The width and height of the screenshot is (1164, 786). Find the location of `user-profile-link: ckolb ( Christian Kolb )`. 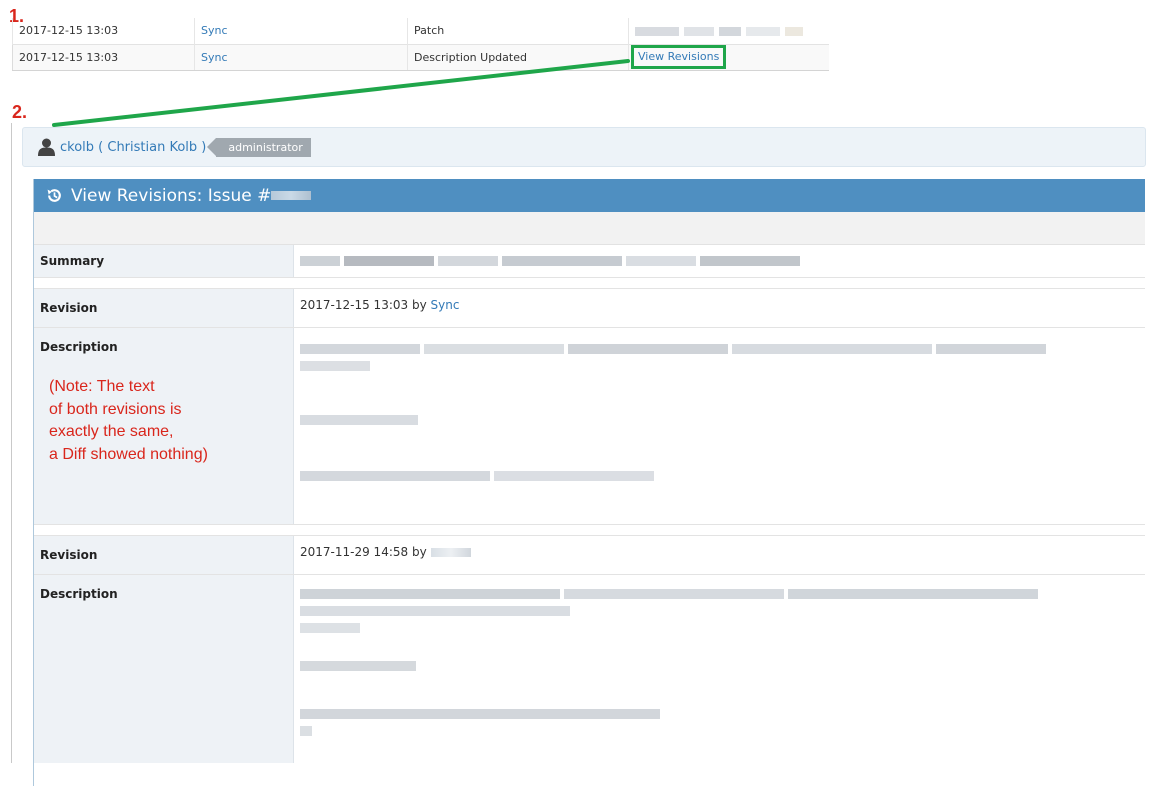

user-profile-link: ckolb ( Christian Kolb ) is located at coordinates (133, 147).